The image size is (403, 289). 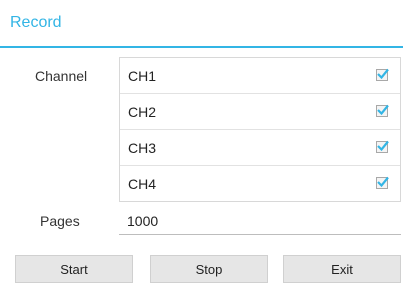 I want to click on channel-name: CH1, so click(x=142, y=76).